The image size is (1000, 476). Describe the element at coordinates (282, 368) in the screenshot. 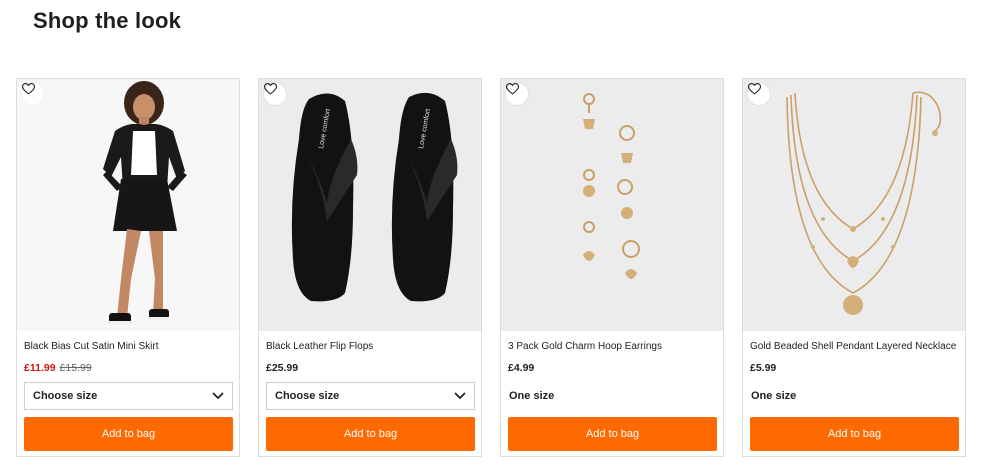

I see `price: £25.99` at that location.